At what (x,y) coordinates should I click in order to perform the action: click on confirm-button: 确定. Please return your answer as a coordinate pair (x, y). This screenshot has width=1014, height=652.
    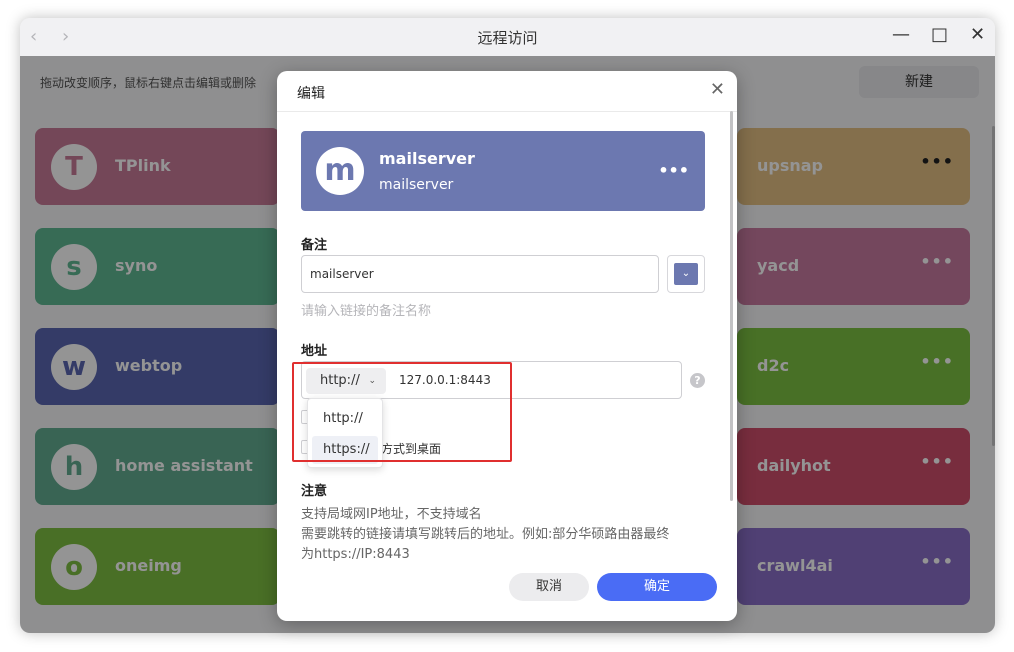
    Looking at the image, I should click on (657, 587).